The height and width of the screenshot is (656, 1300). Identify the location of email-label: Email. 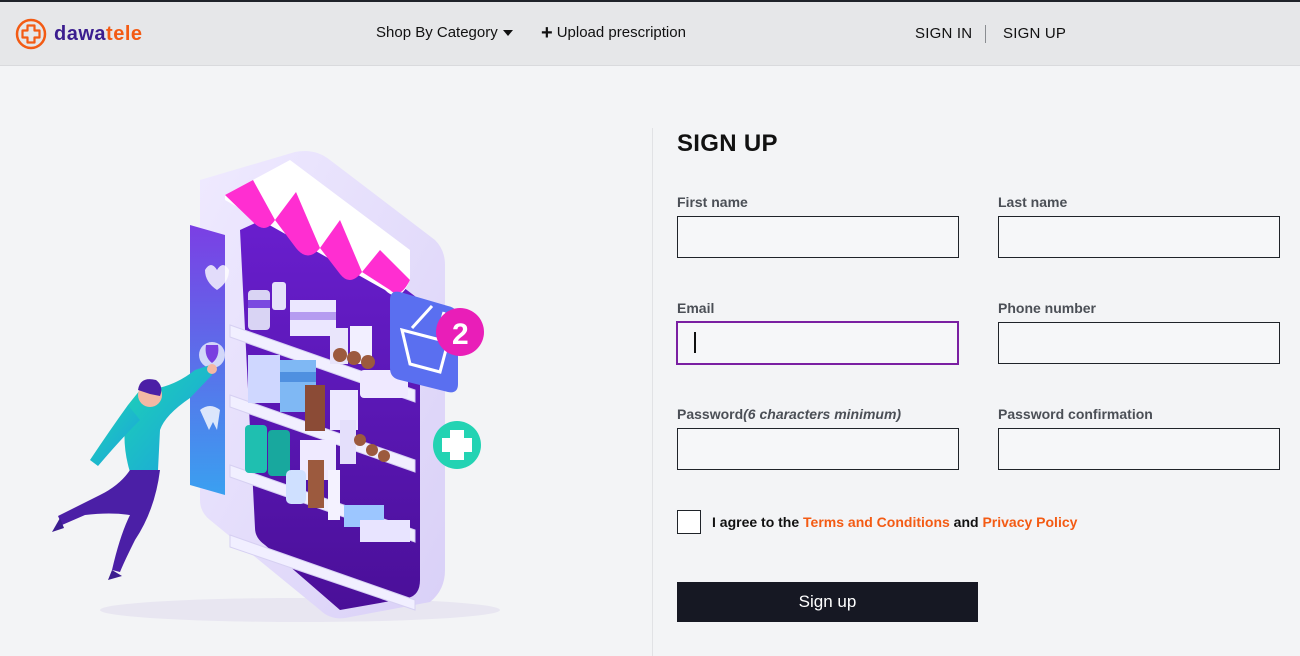
(696, 308).